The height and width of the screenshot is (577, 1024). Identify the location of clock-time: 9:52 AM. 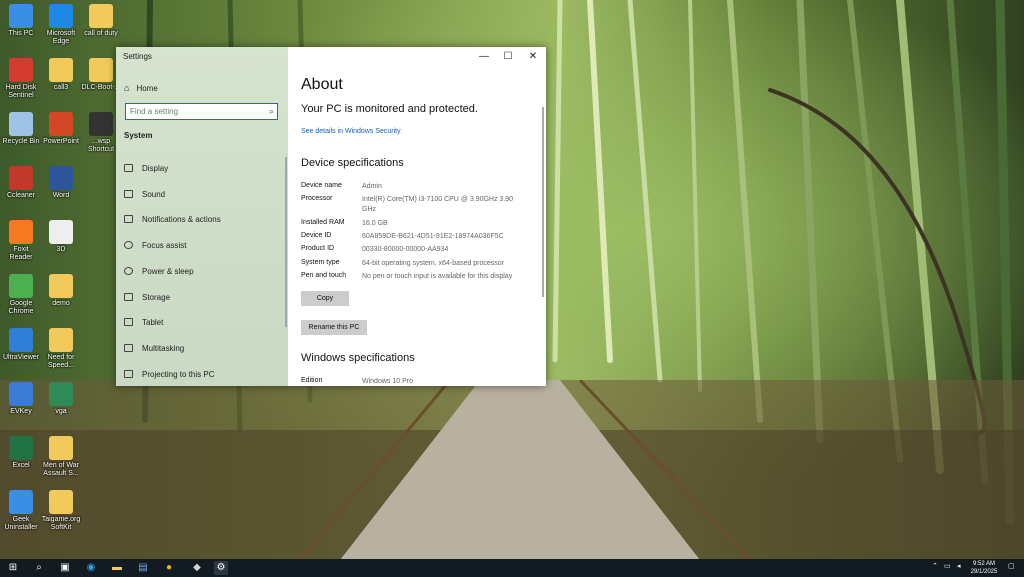
(983, 564).